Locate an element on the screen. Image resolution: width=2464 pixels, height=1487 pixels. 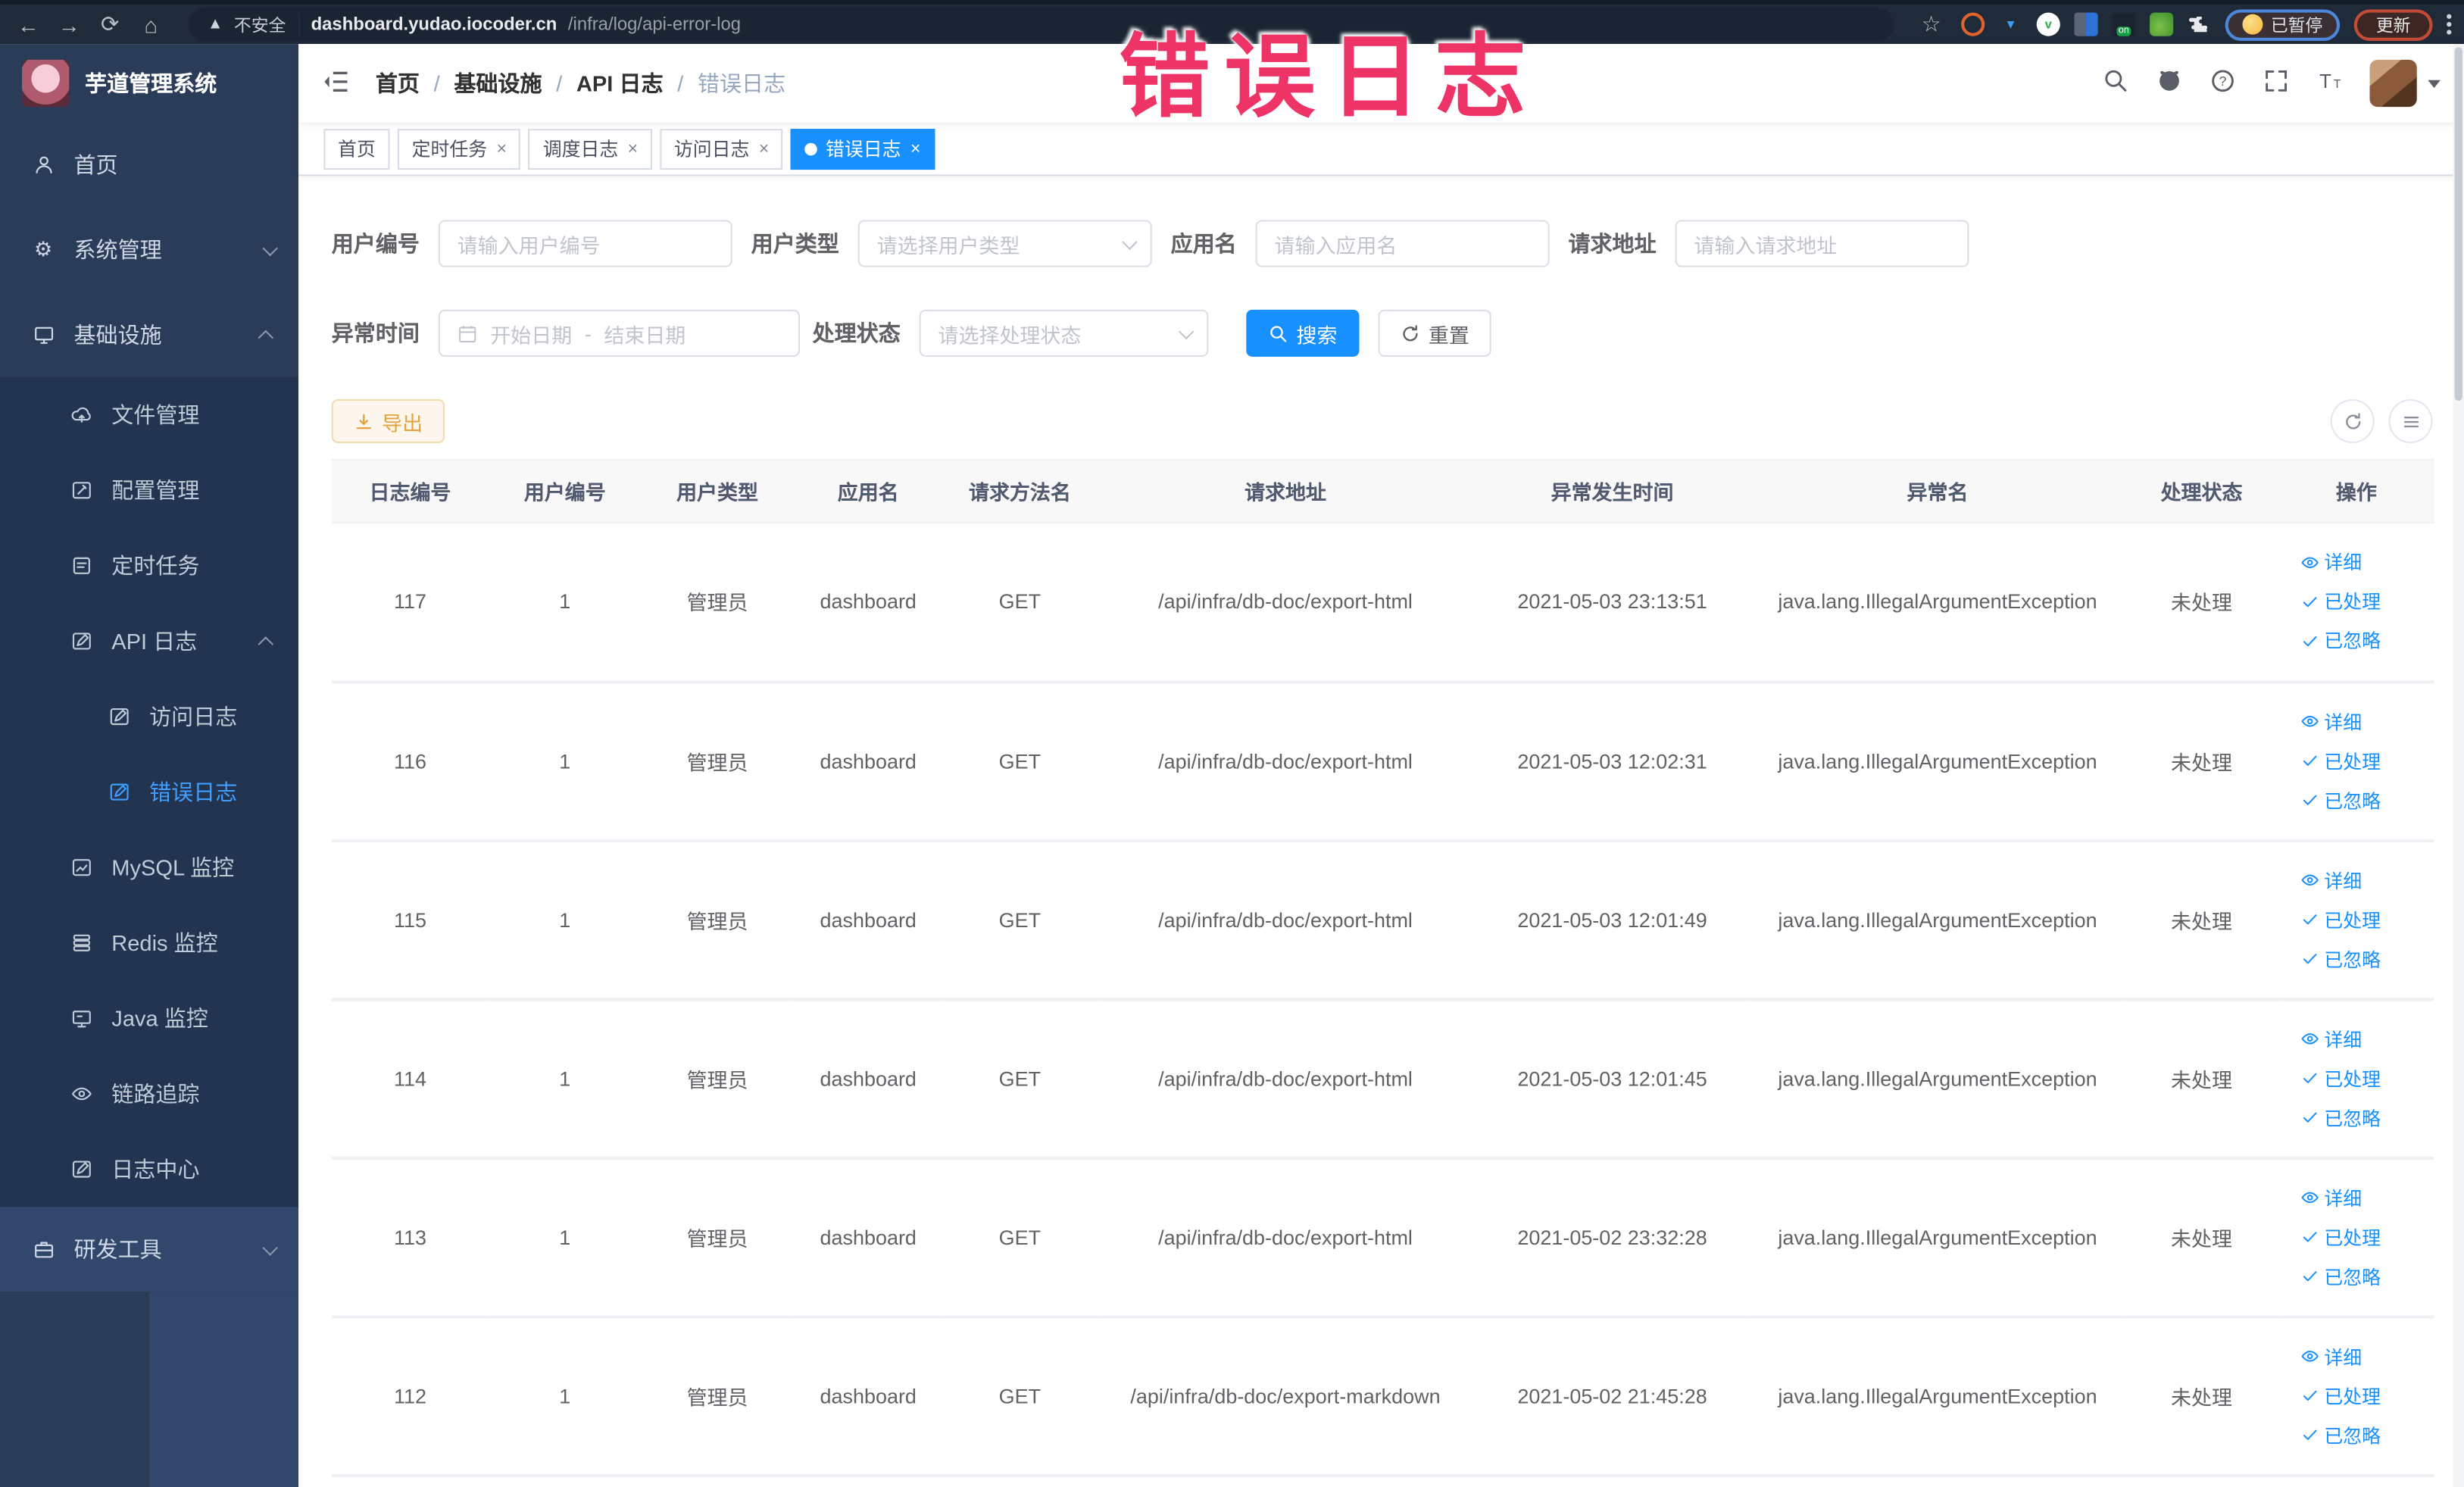
chrome-update-button: 更新 is located at coordinates (2393, 24).